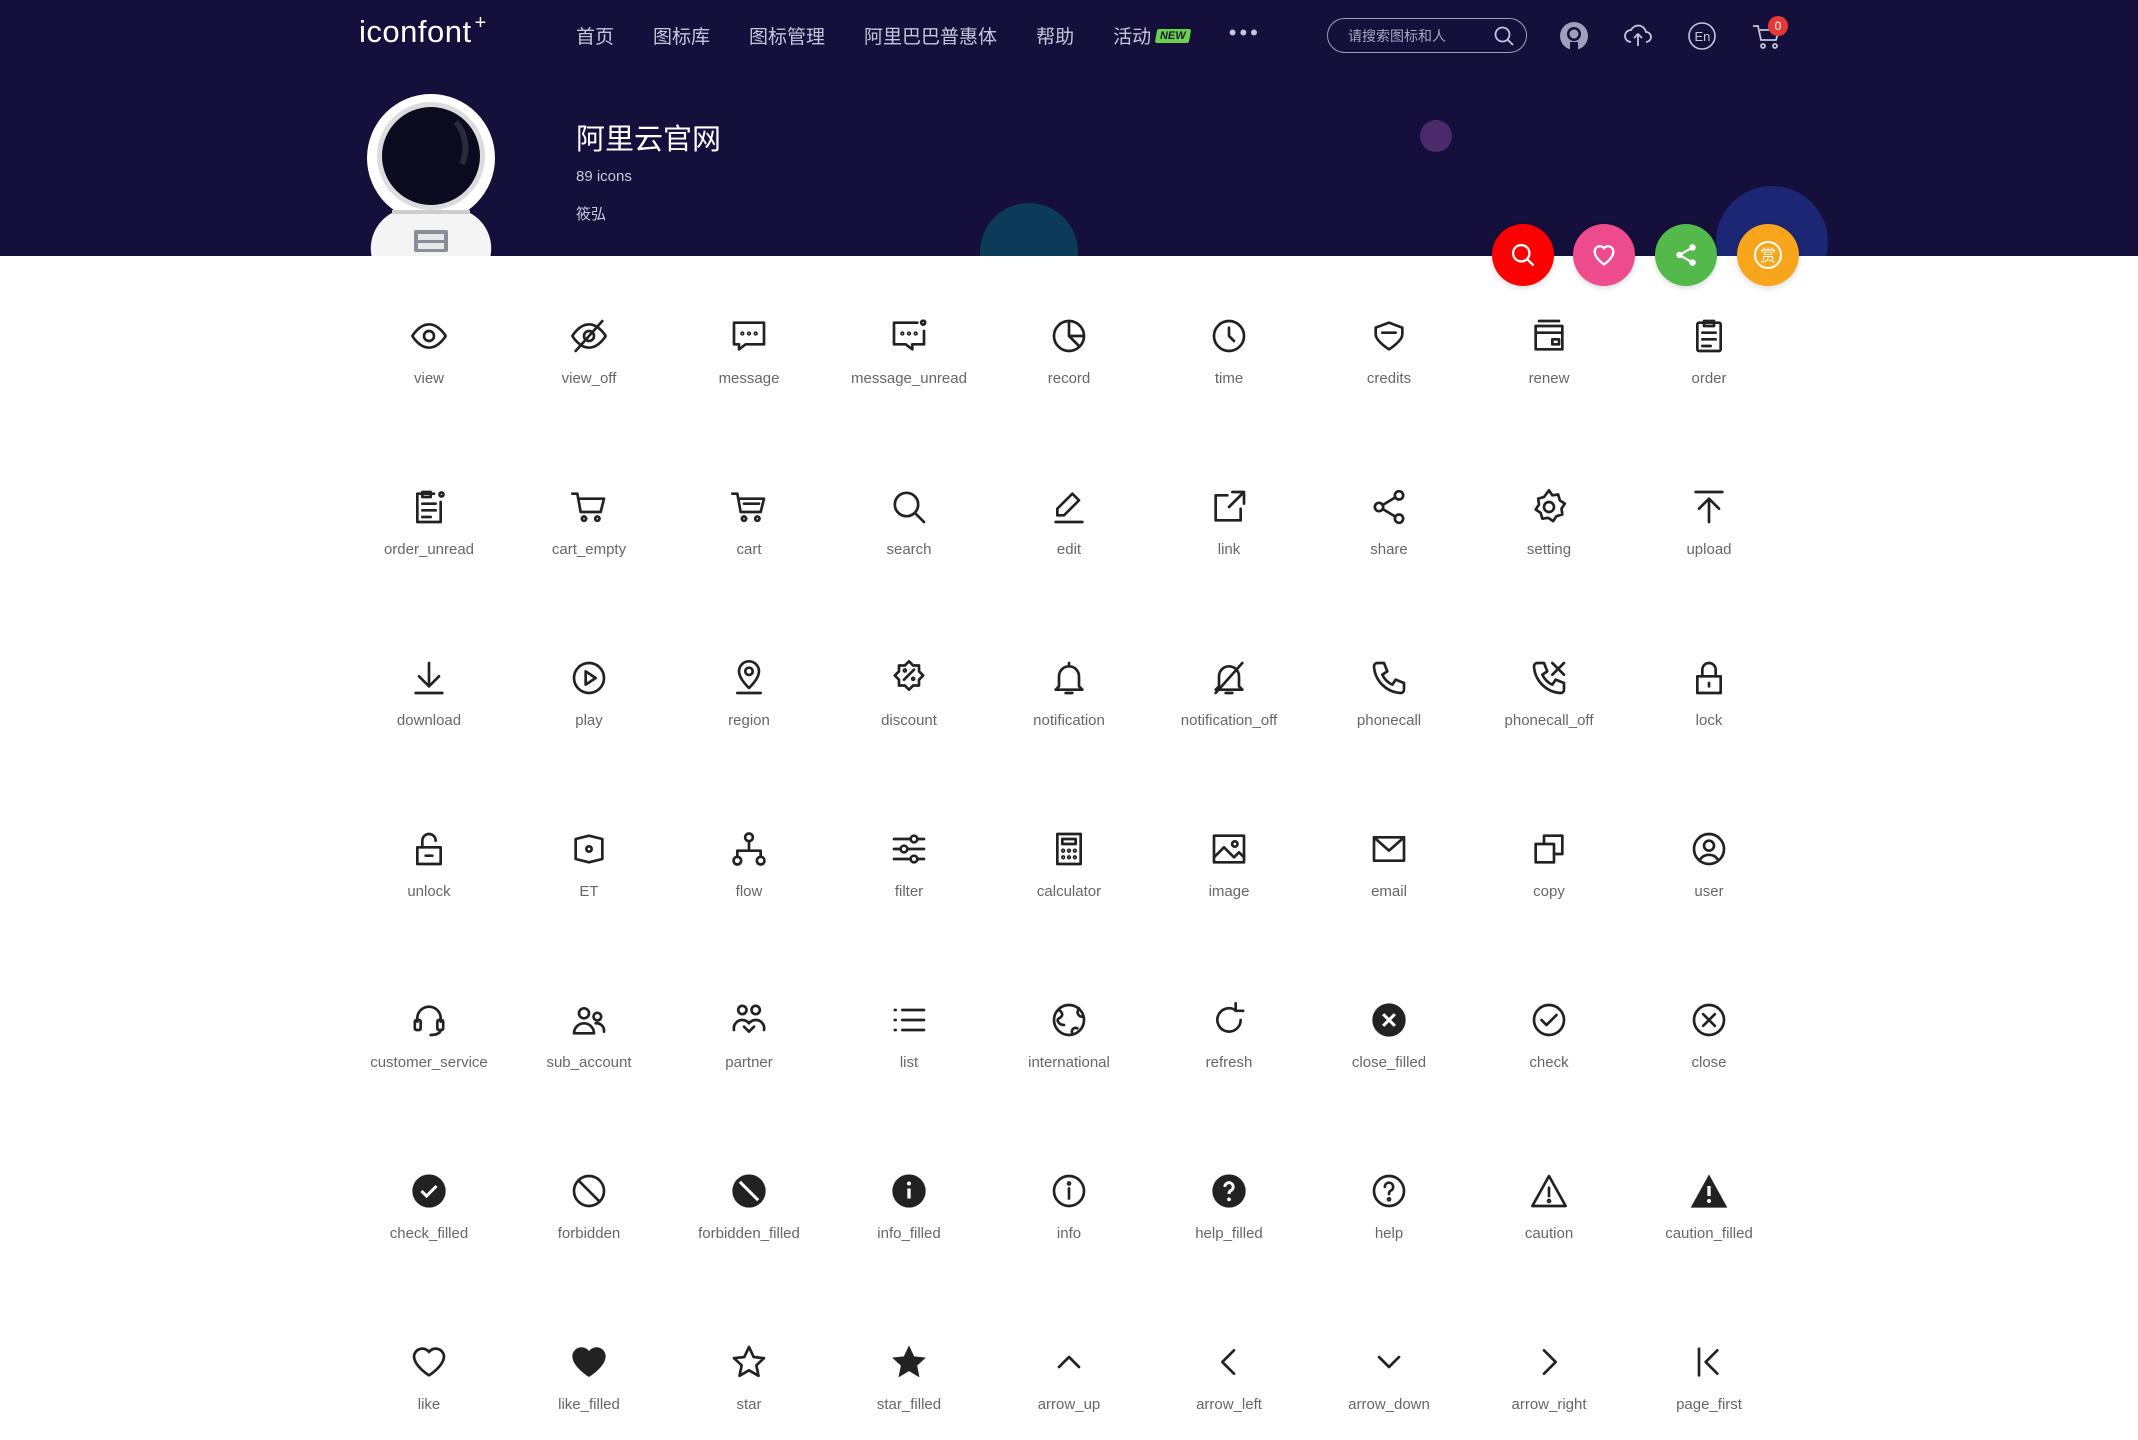  I want to click on reward-button: 赏, so click(1768, 255).